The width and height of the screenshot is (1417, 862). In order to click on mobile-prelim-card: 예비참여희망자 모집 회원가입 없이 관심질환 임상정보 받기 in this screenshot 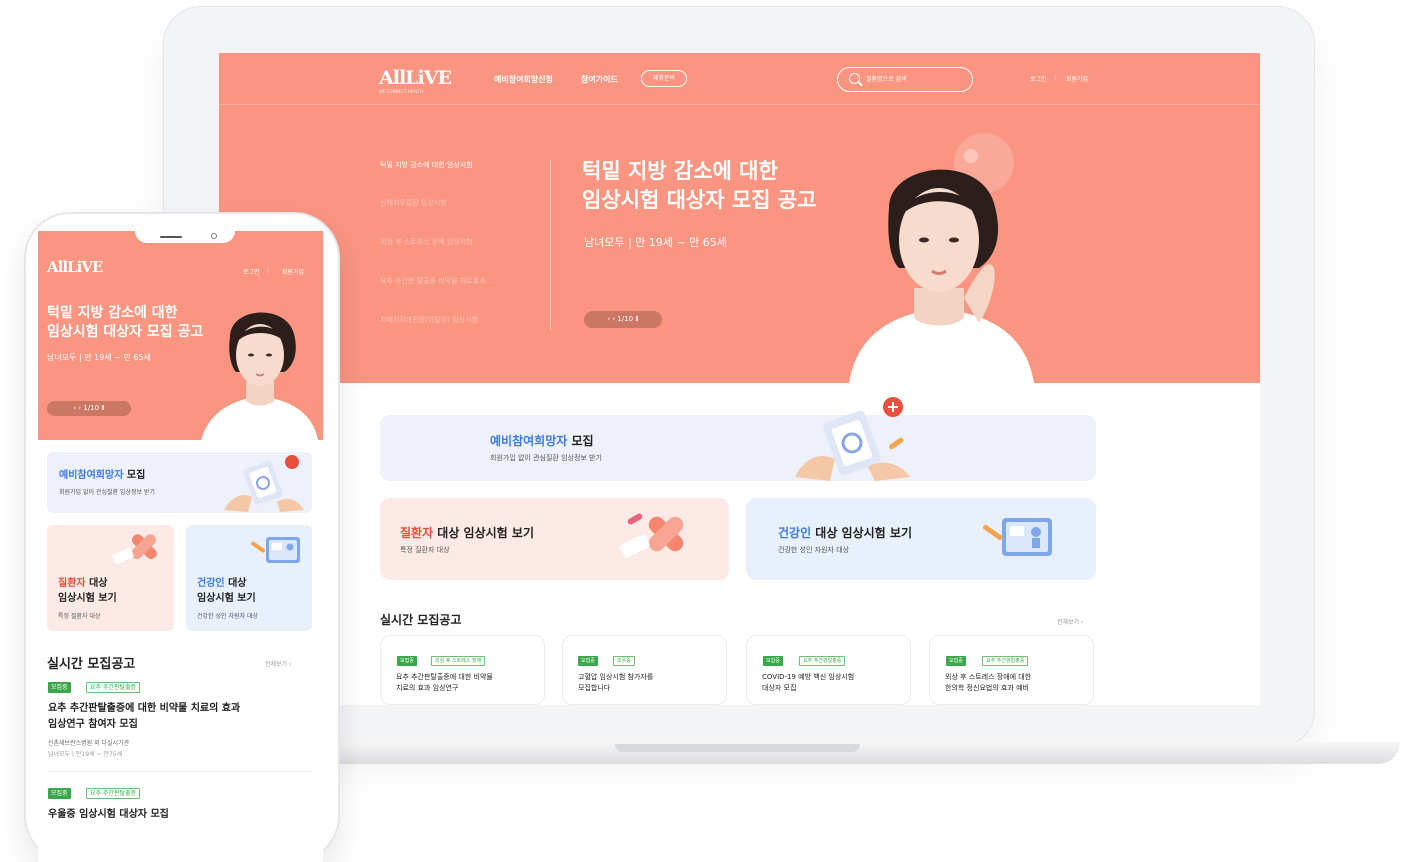, I will do `click(179, 482)`.